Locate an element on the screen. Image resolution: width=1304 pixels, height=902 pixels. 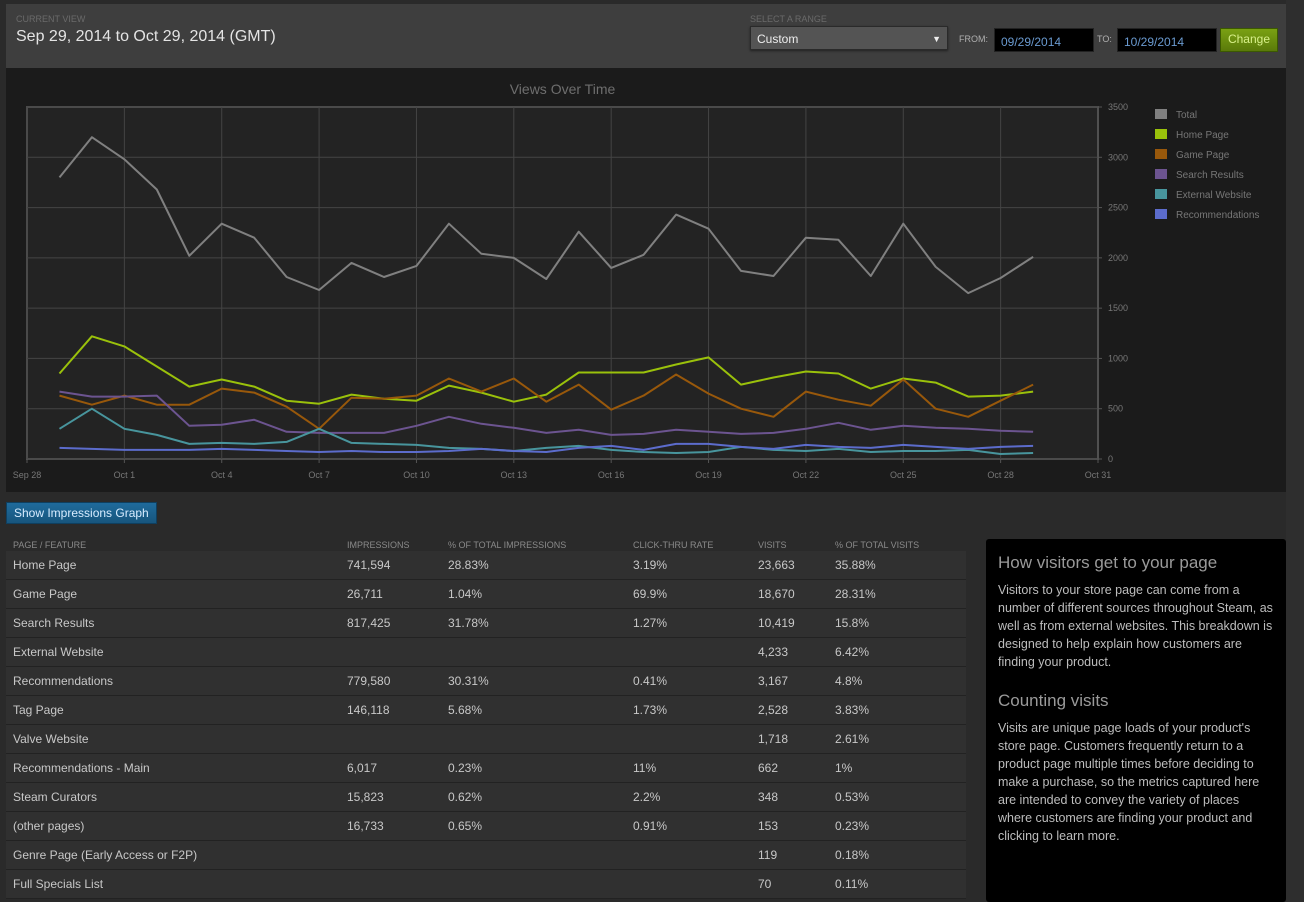
y-tick-label: 500 is located at coordinates (1115, 409).